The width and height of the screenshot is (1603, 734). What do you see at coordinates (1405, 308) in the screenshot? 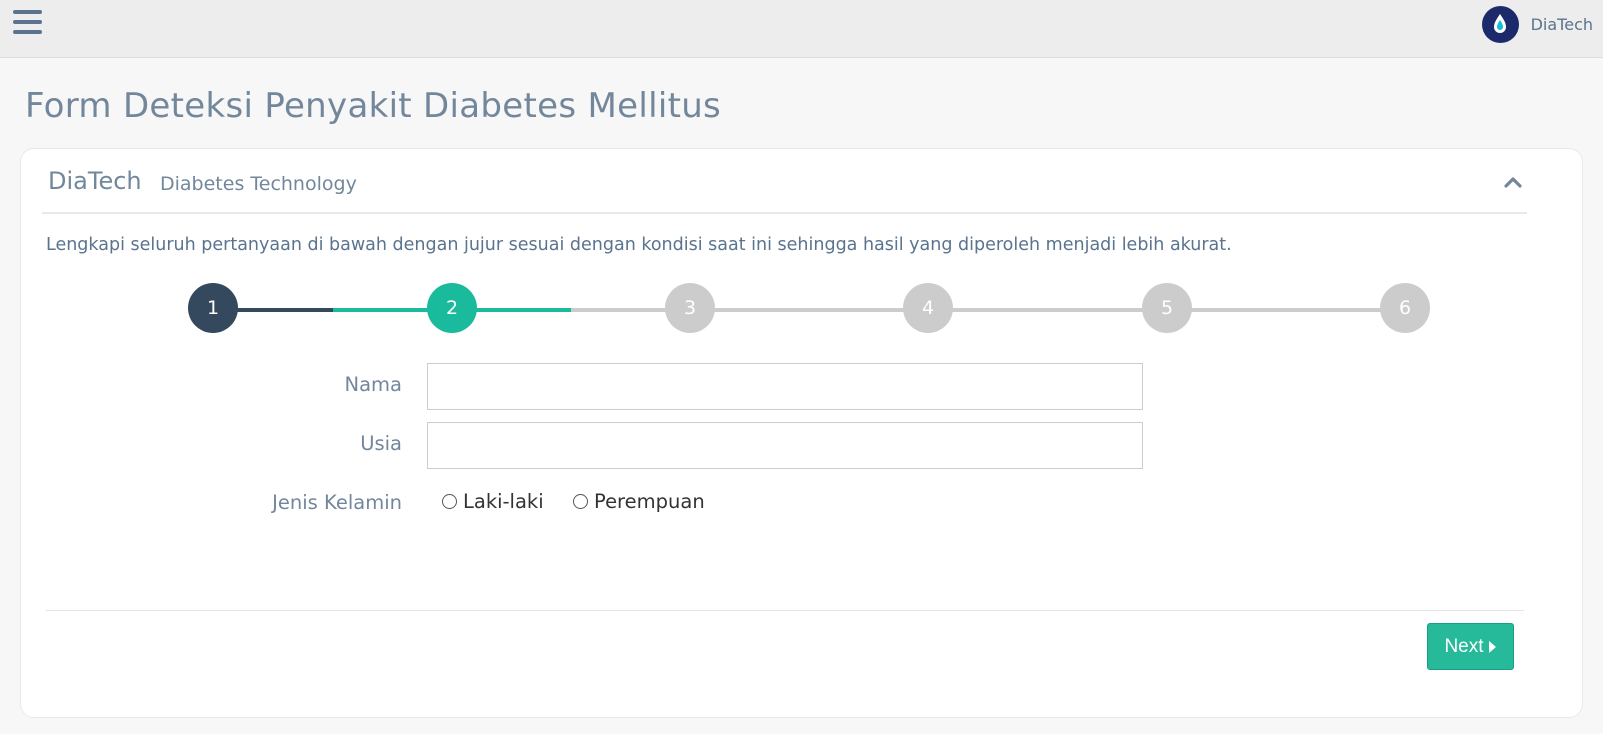
I see `step-6: 6` at bounding box center [1405, 308].